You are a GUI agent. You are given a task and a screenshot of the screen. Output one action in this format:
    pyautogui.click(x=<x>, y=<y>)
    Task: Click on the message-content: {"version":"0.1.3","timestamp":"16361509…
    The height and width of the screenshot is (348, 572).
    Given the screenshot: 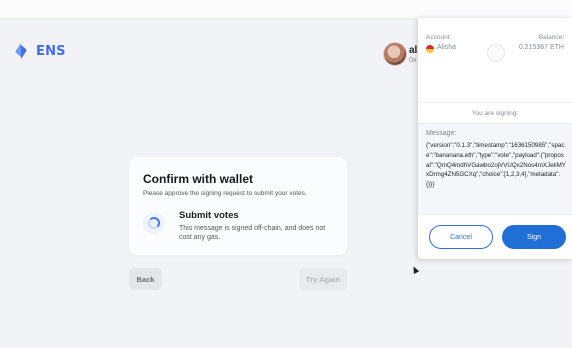 What is the action you would take?
    pyautogui.click(x=496, y=165)
    